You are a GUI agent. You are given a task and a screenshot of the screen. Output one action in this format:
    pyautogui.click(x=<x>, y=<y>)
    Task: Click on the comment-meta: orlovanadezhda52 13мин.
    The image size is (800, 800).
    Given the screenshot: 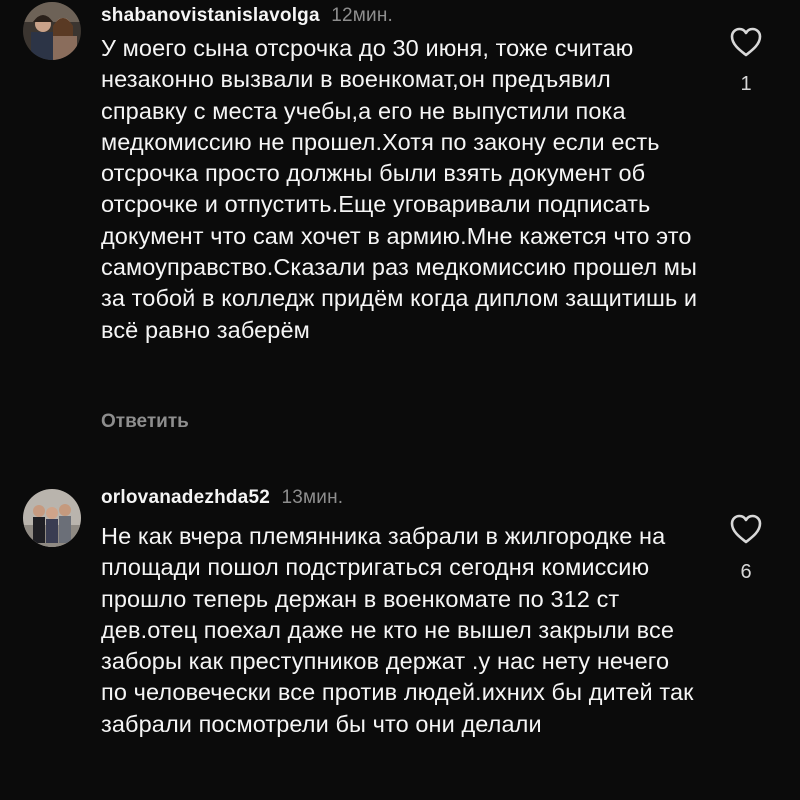 What is the action you would take?
    pyautogui.click(x=222, y=498)
    